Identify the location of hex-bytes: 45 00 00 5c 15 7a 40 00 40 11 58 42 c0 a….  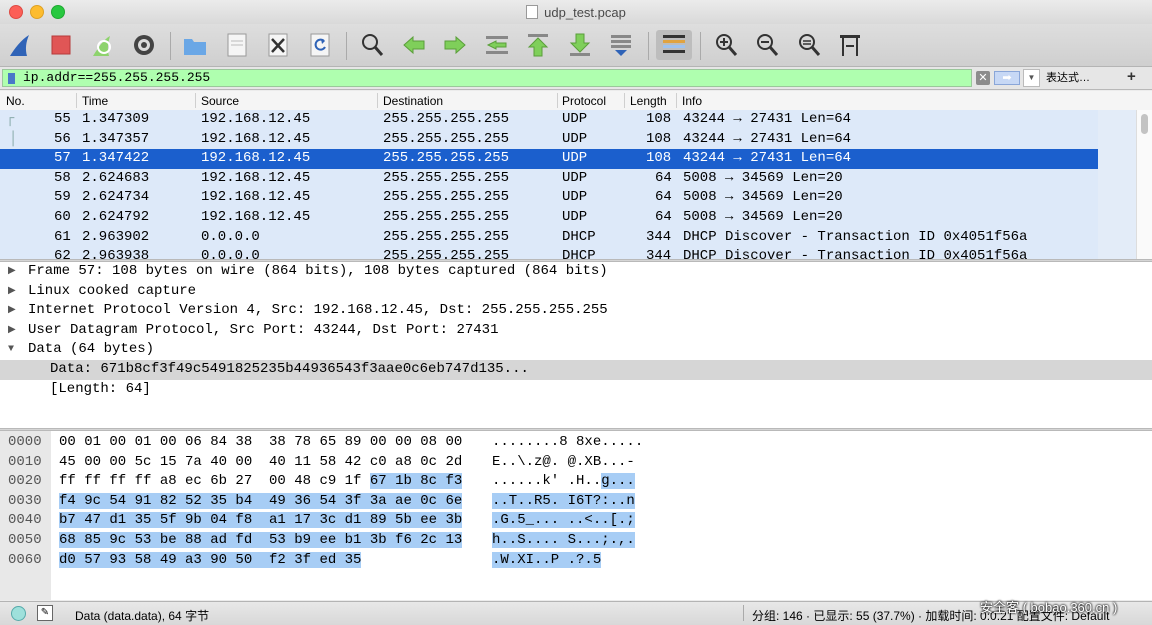
(260, 462).